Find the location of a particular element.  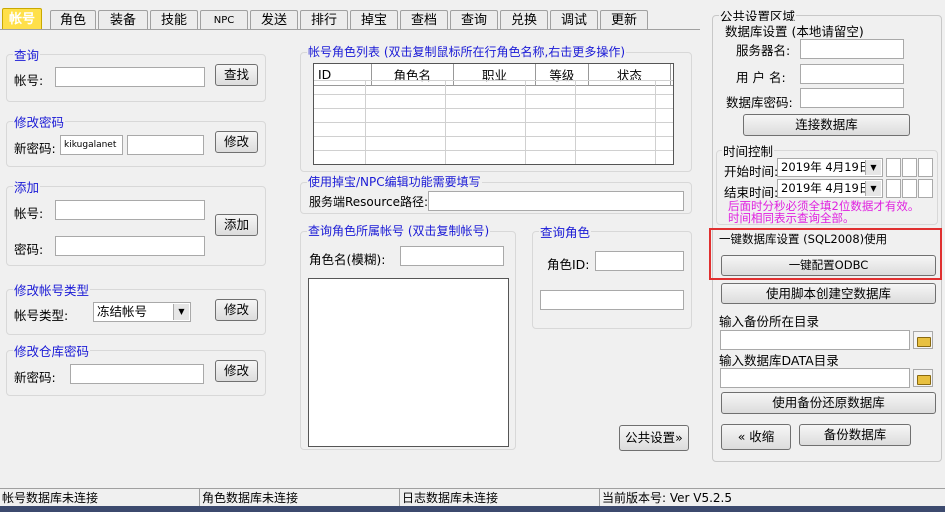

query-account-label: 帐号: is located at coordinates (29, 80).